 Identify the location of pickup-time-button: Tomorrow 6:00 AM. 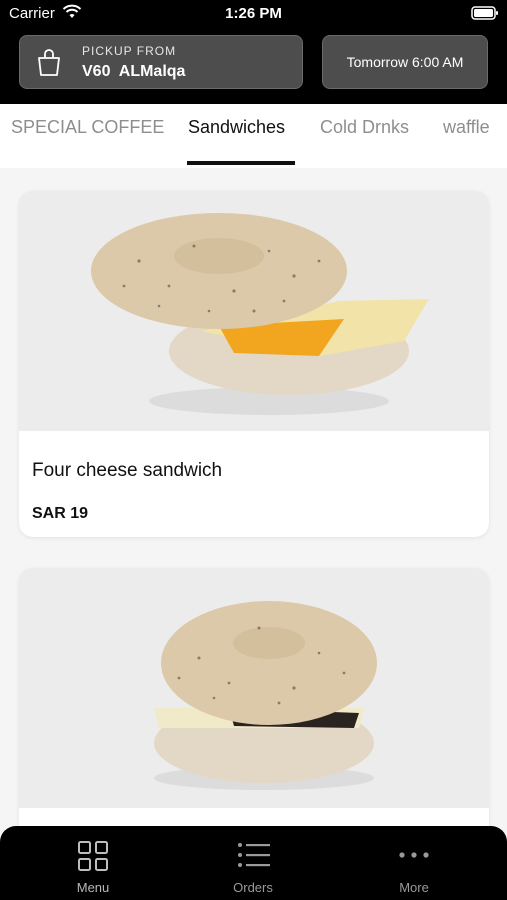
(405, 62).